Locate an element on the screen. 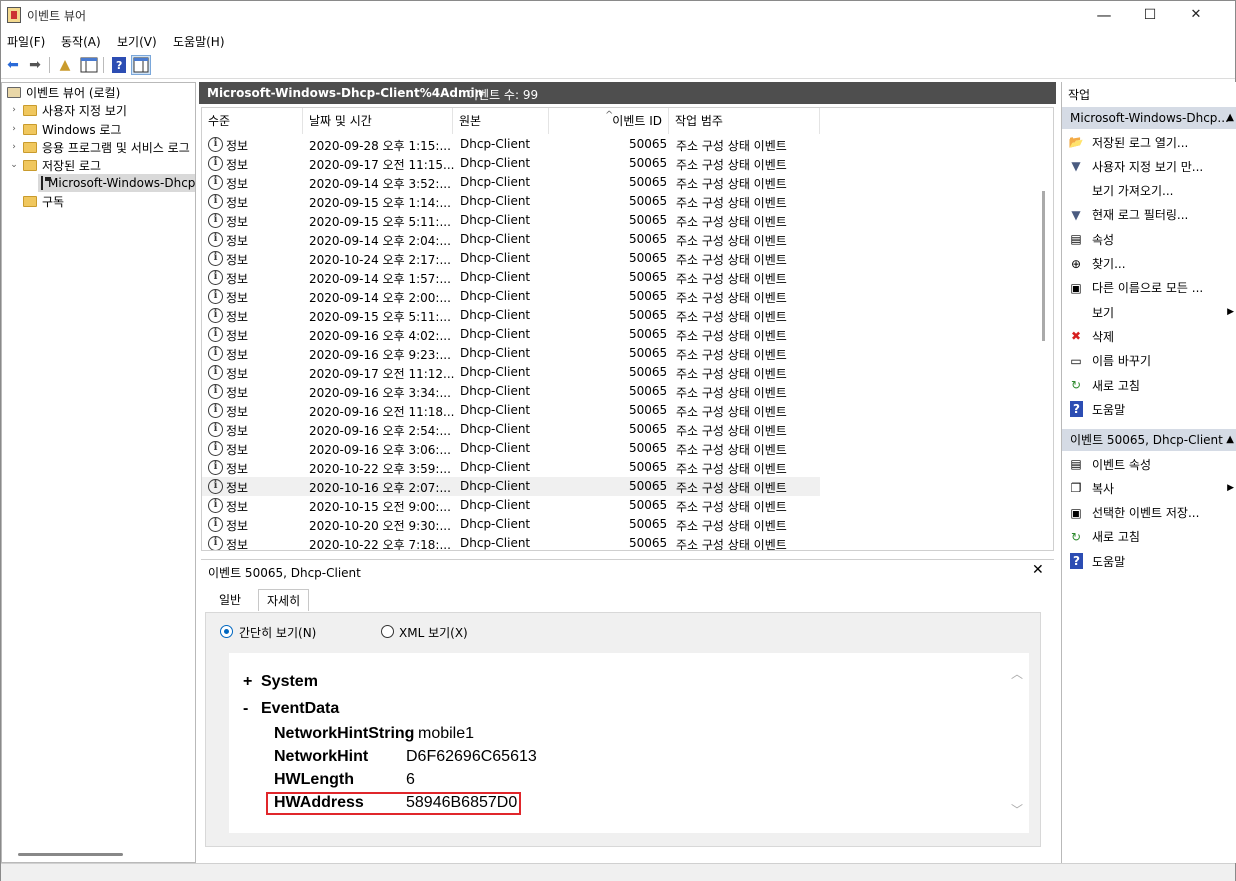 Image resolution: width=1236 pixels, height=881 pixels. event-task-category: 주소 구성 상태 이벤트 is located at coordinates (731, 450).